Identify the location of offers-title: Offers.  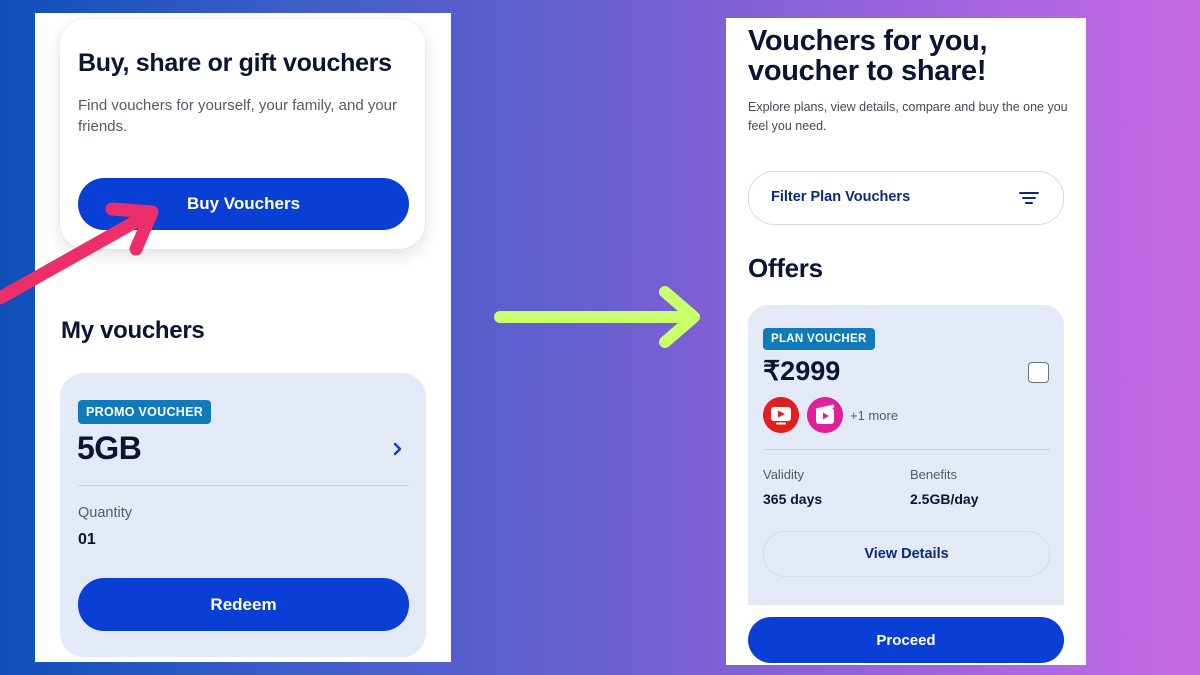
(785, 268).